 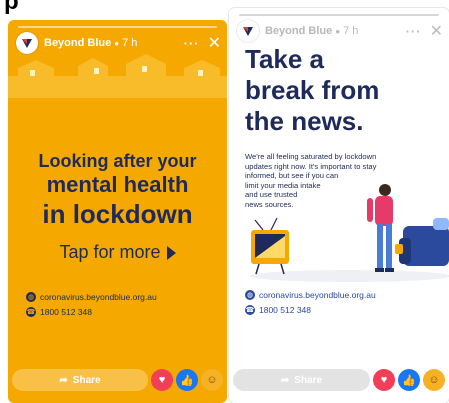 I want to click on play-arrow-icon, so click(x=171, y=252).